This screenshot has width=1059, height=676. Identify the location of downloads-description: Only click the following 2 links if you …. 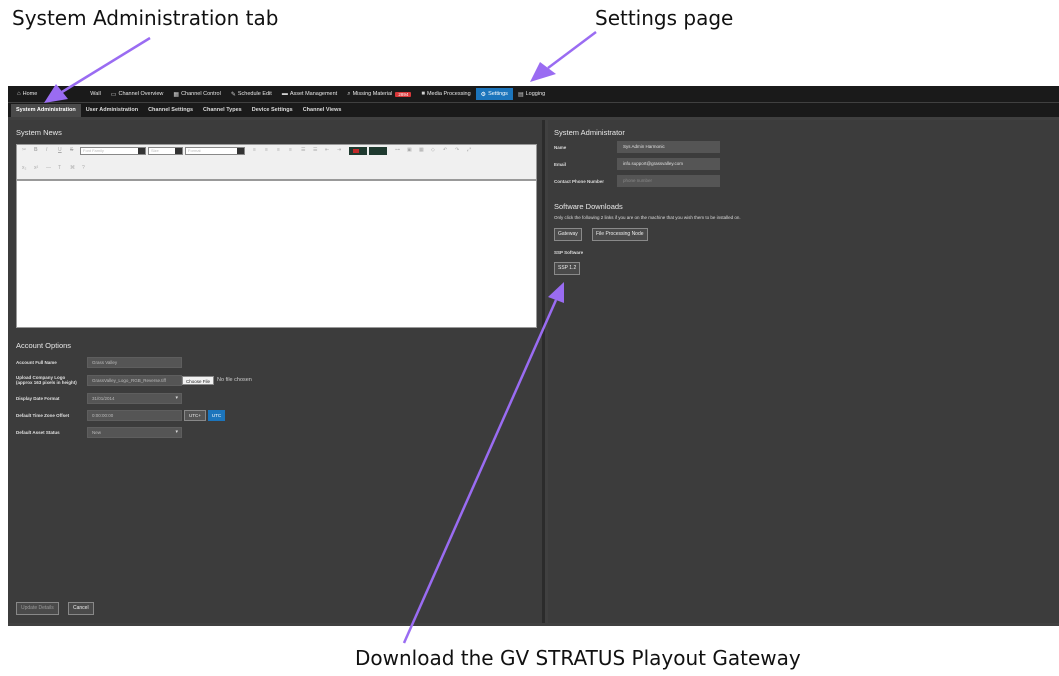
(647, 217).